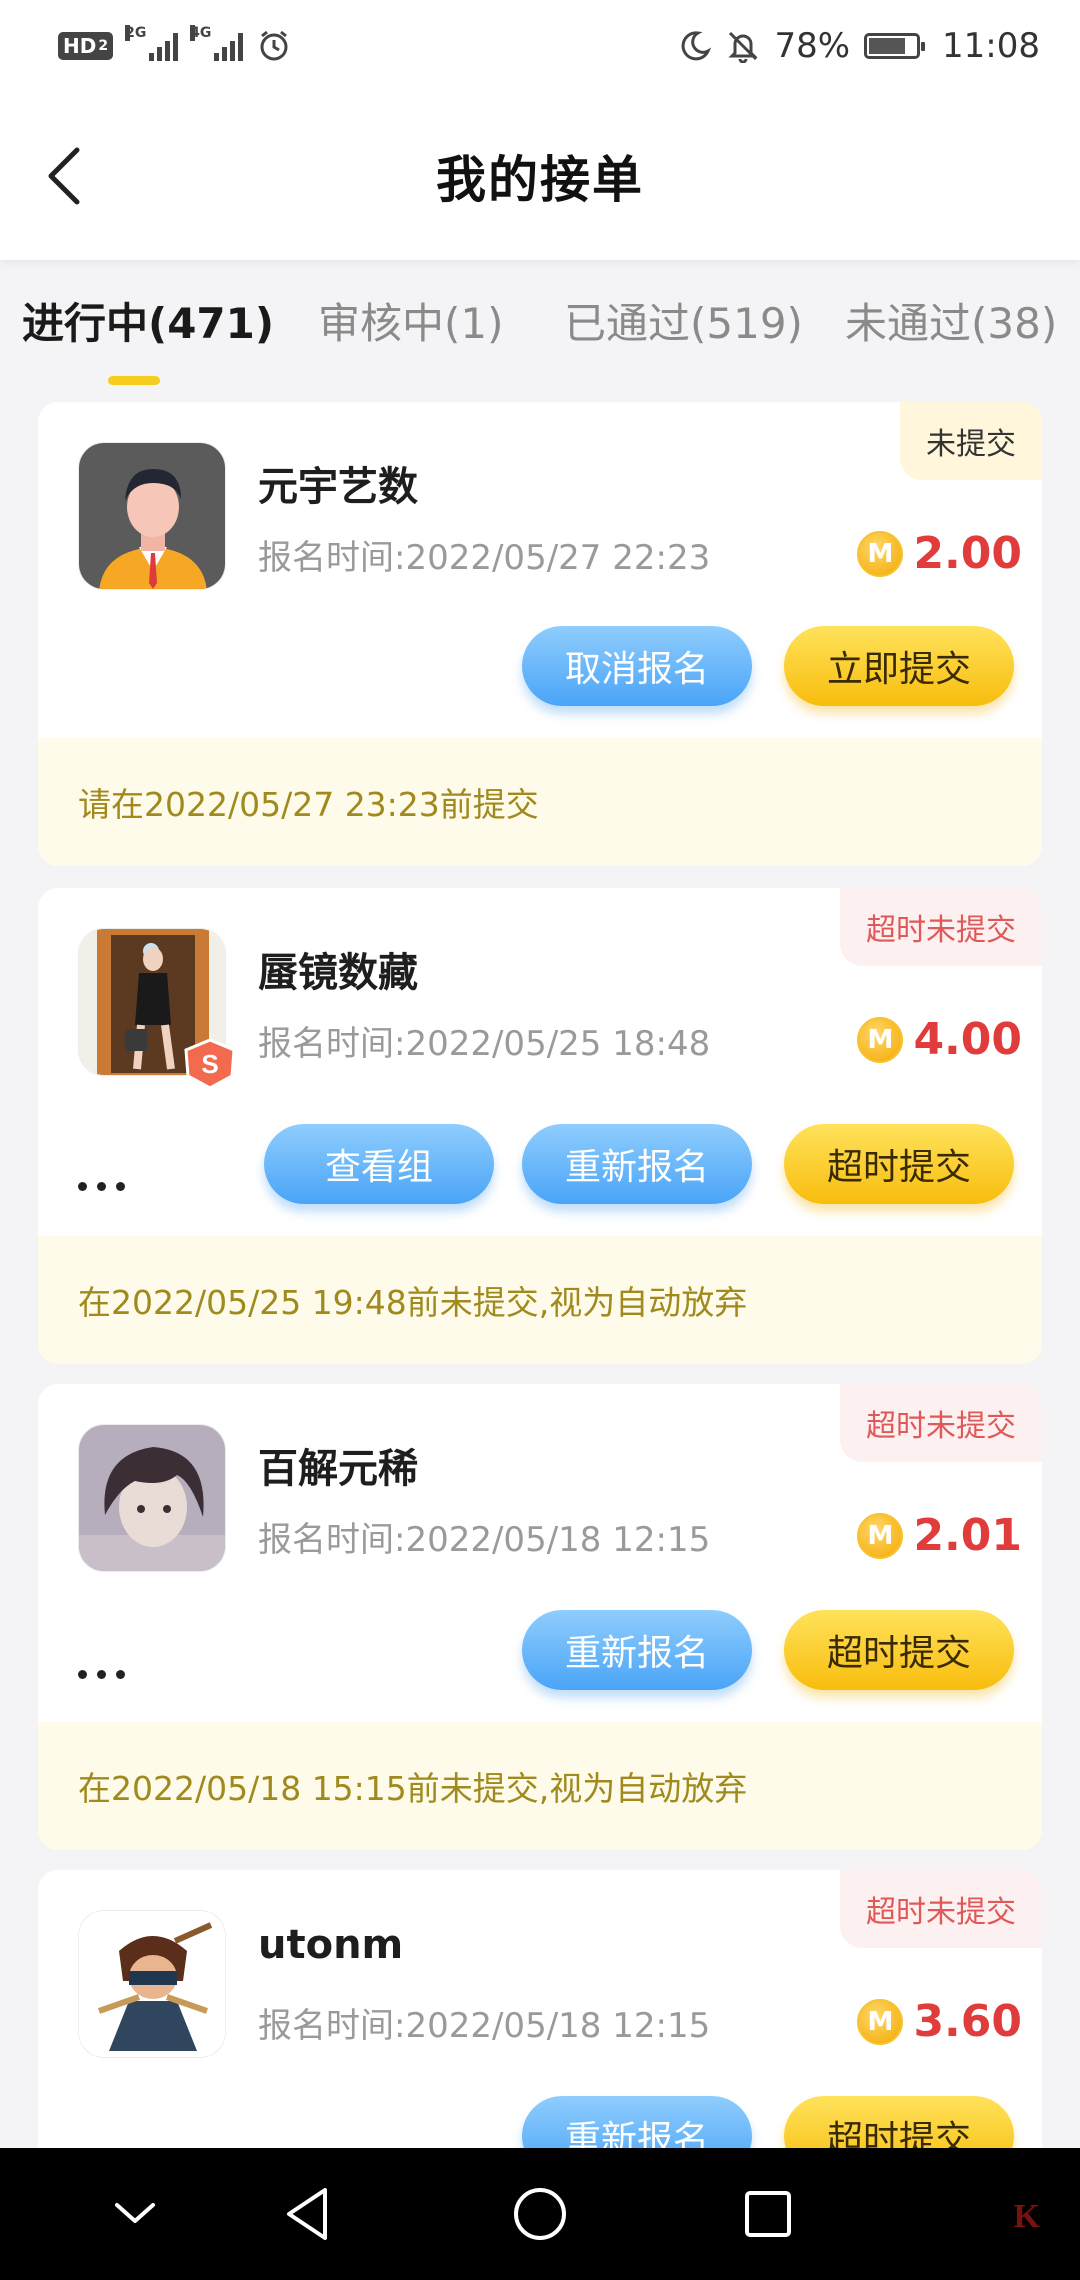 The width and height of the screenshot is (1080, 2280). Describe the element at coordinates (859, 46) in the screenshot. I see `status-right: 78% 11:08` at that location.